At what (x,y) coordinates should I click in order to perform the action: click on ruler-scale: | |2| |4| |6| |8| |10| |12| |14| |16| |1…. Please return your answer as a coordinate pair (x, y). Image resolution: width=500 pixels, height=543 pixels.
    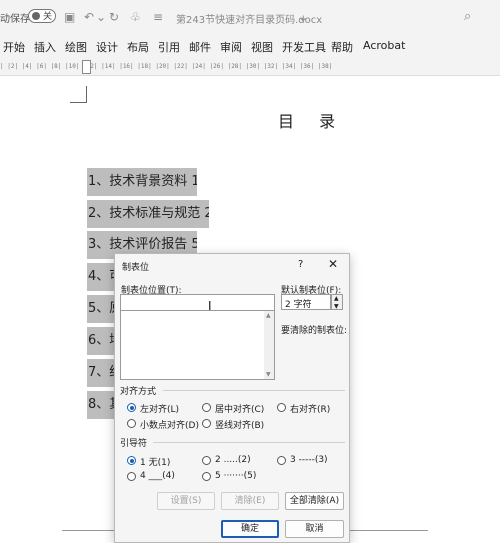
    Looking at the image, I should click on (166, 66).